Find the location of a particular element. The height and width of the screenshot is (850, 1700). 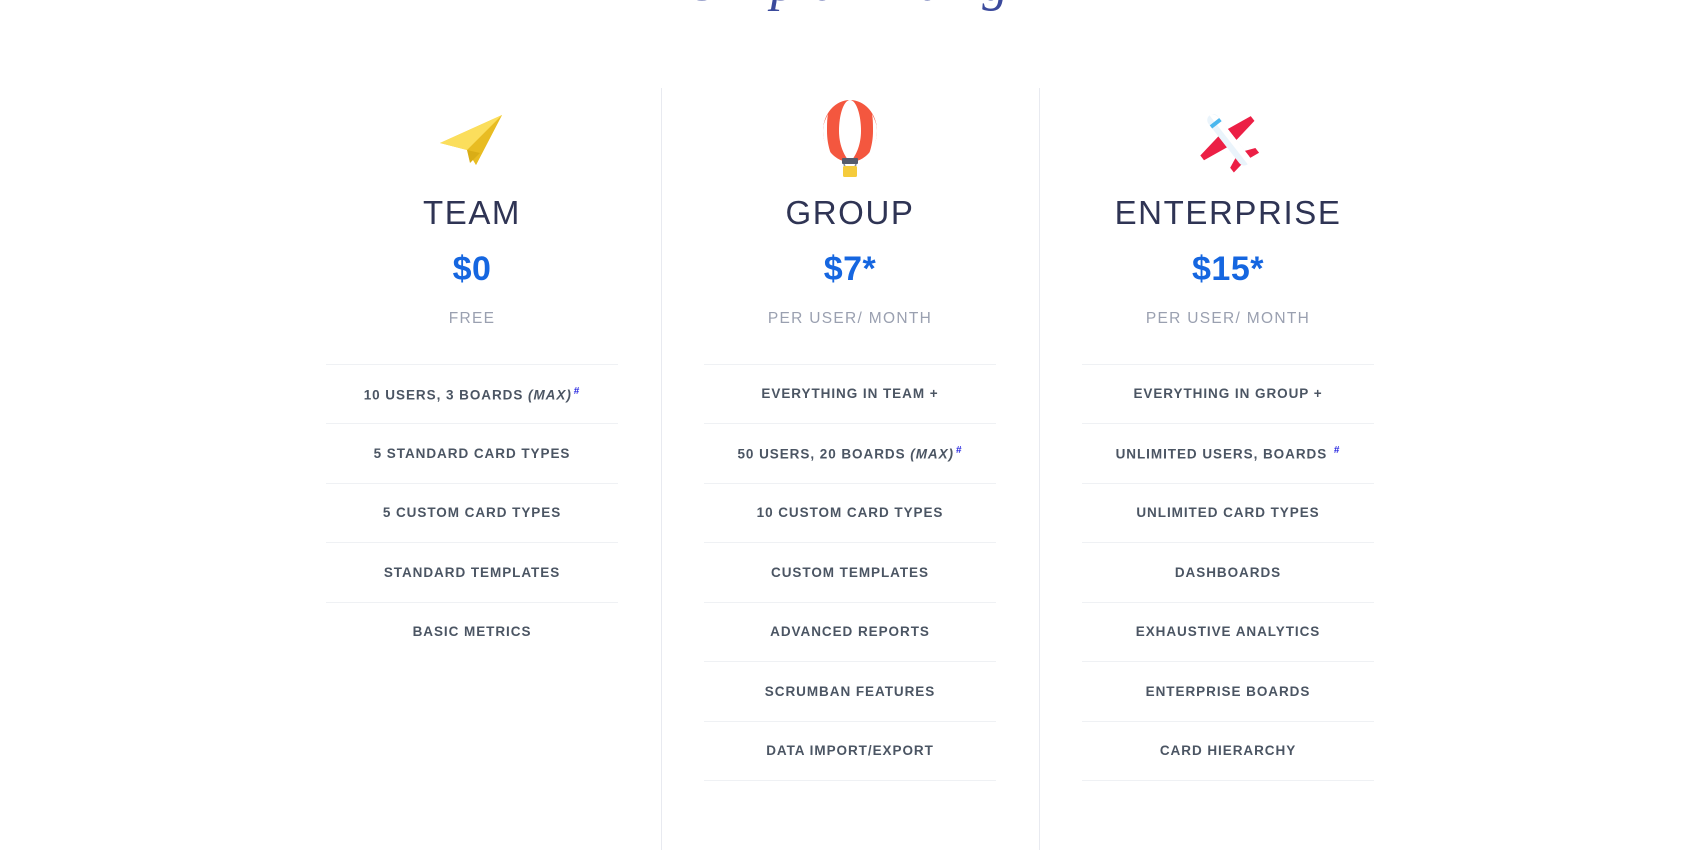

feature-label: ADVANCED REPORTS is located at coordinates (850, 632).